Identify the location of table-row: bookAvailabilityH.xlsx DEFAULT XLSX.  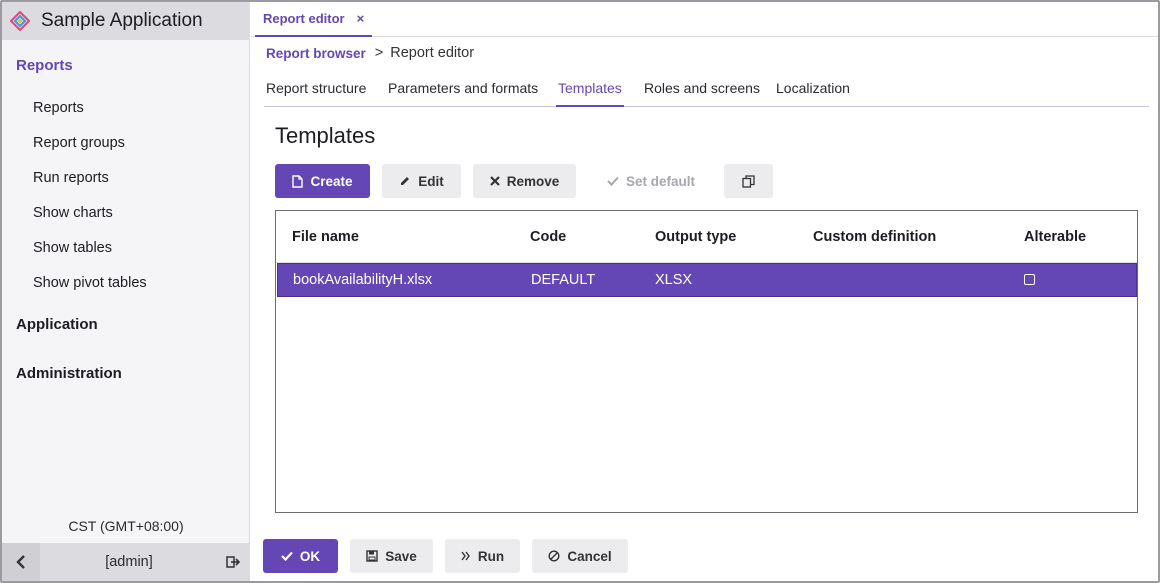
(707, 280).